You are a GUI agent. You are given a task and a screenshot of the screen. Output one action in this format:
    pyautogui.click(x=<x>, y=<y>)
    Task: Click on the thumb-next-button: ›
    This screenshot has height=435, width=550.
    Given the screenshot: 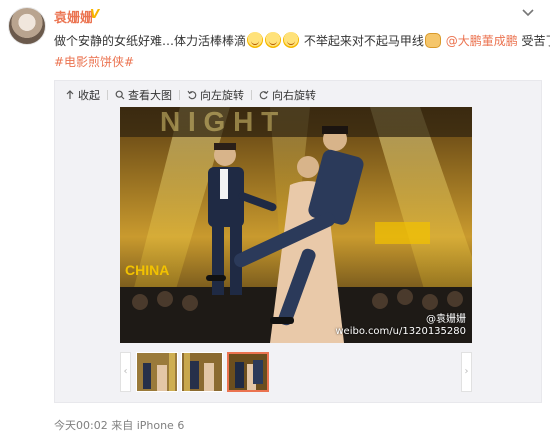 What is the action you would take?
    pyautogui.click(x=466, y=372)
    